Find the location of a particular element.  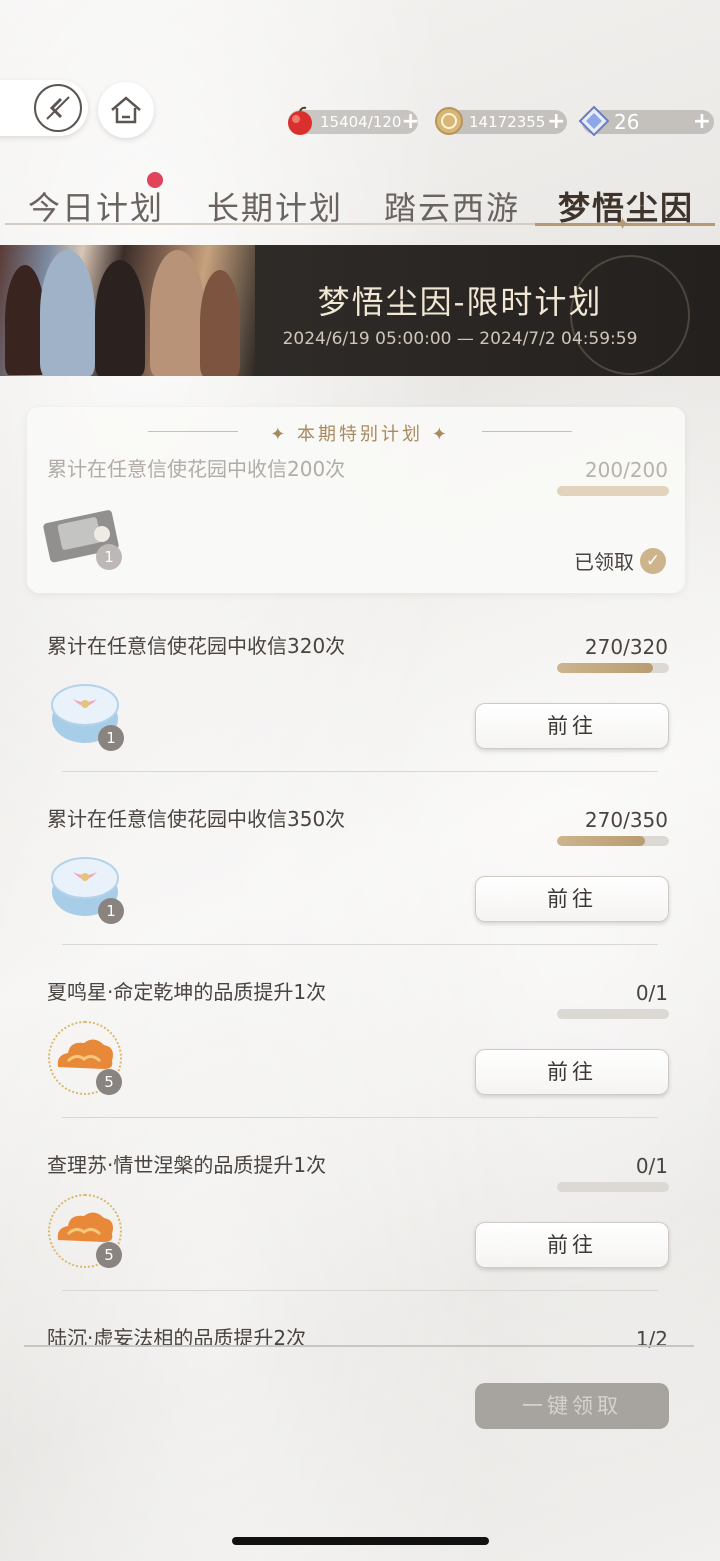

home-icon is located at coordinates (126, 110).